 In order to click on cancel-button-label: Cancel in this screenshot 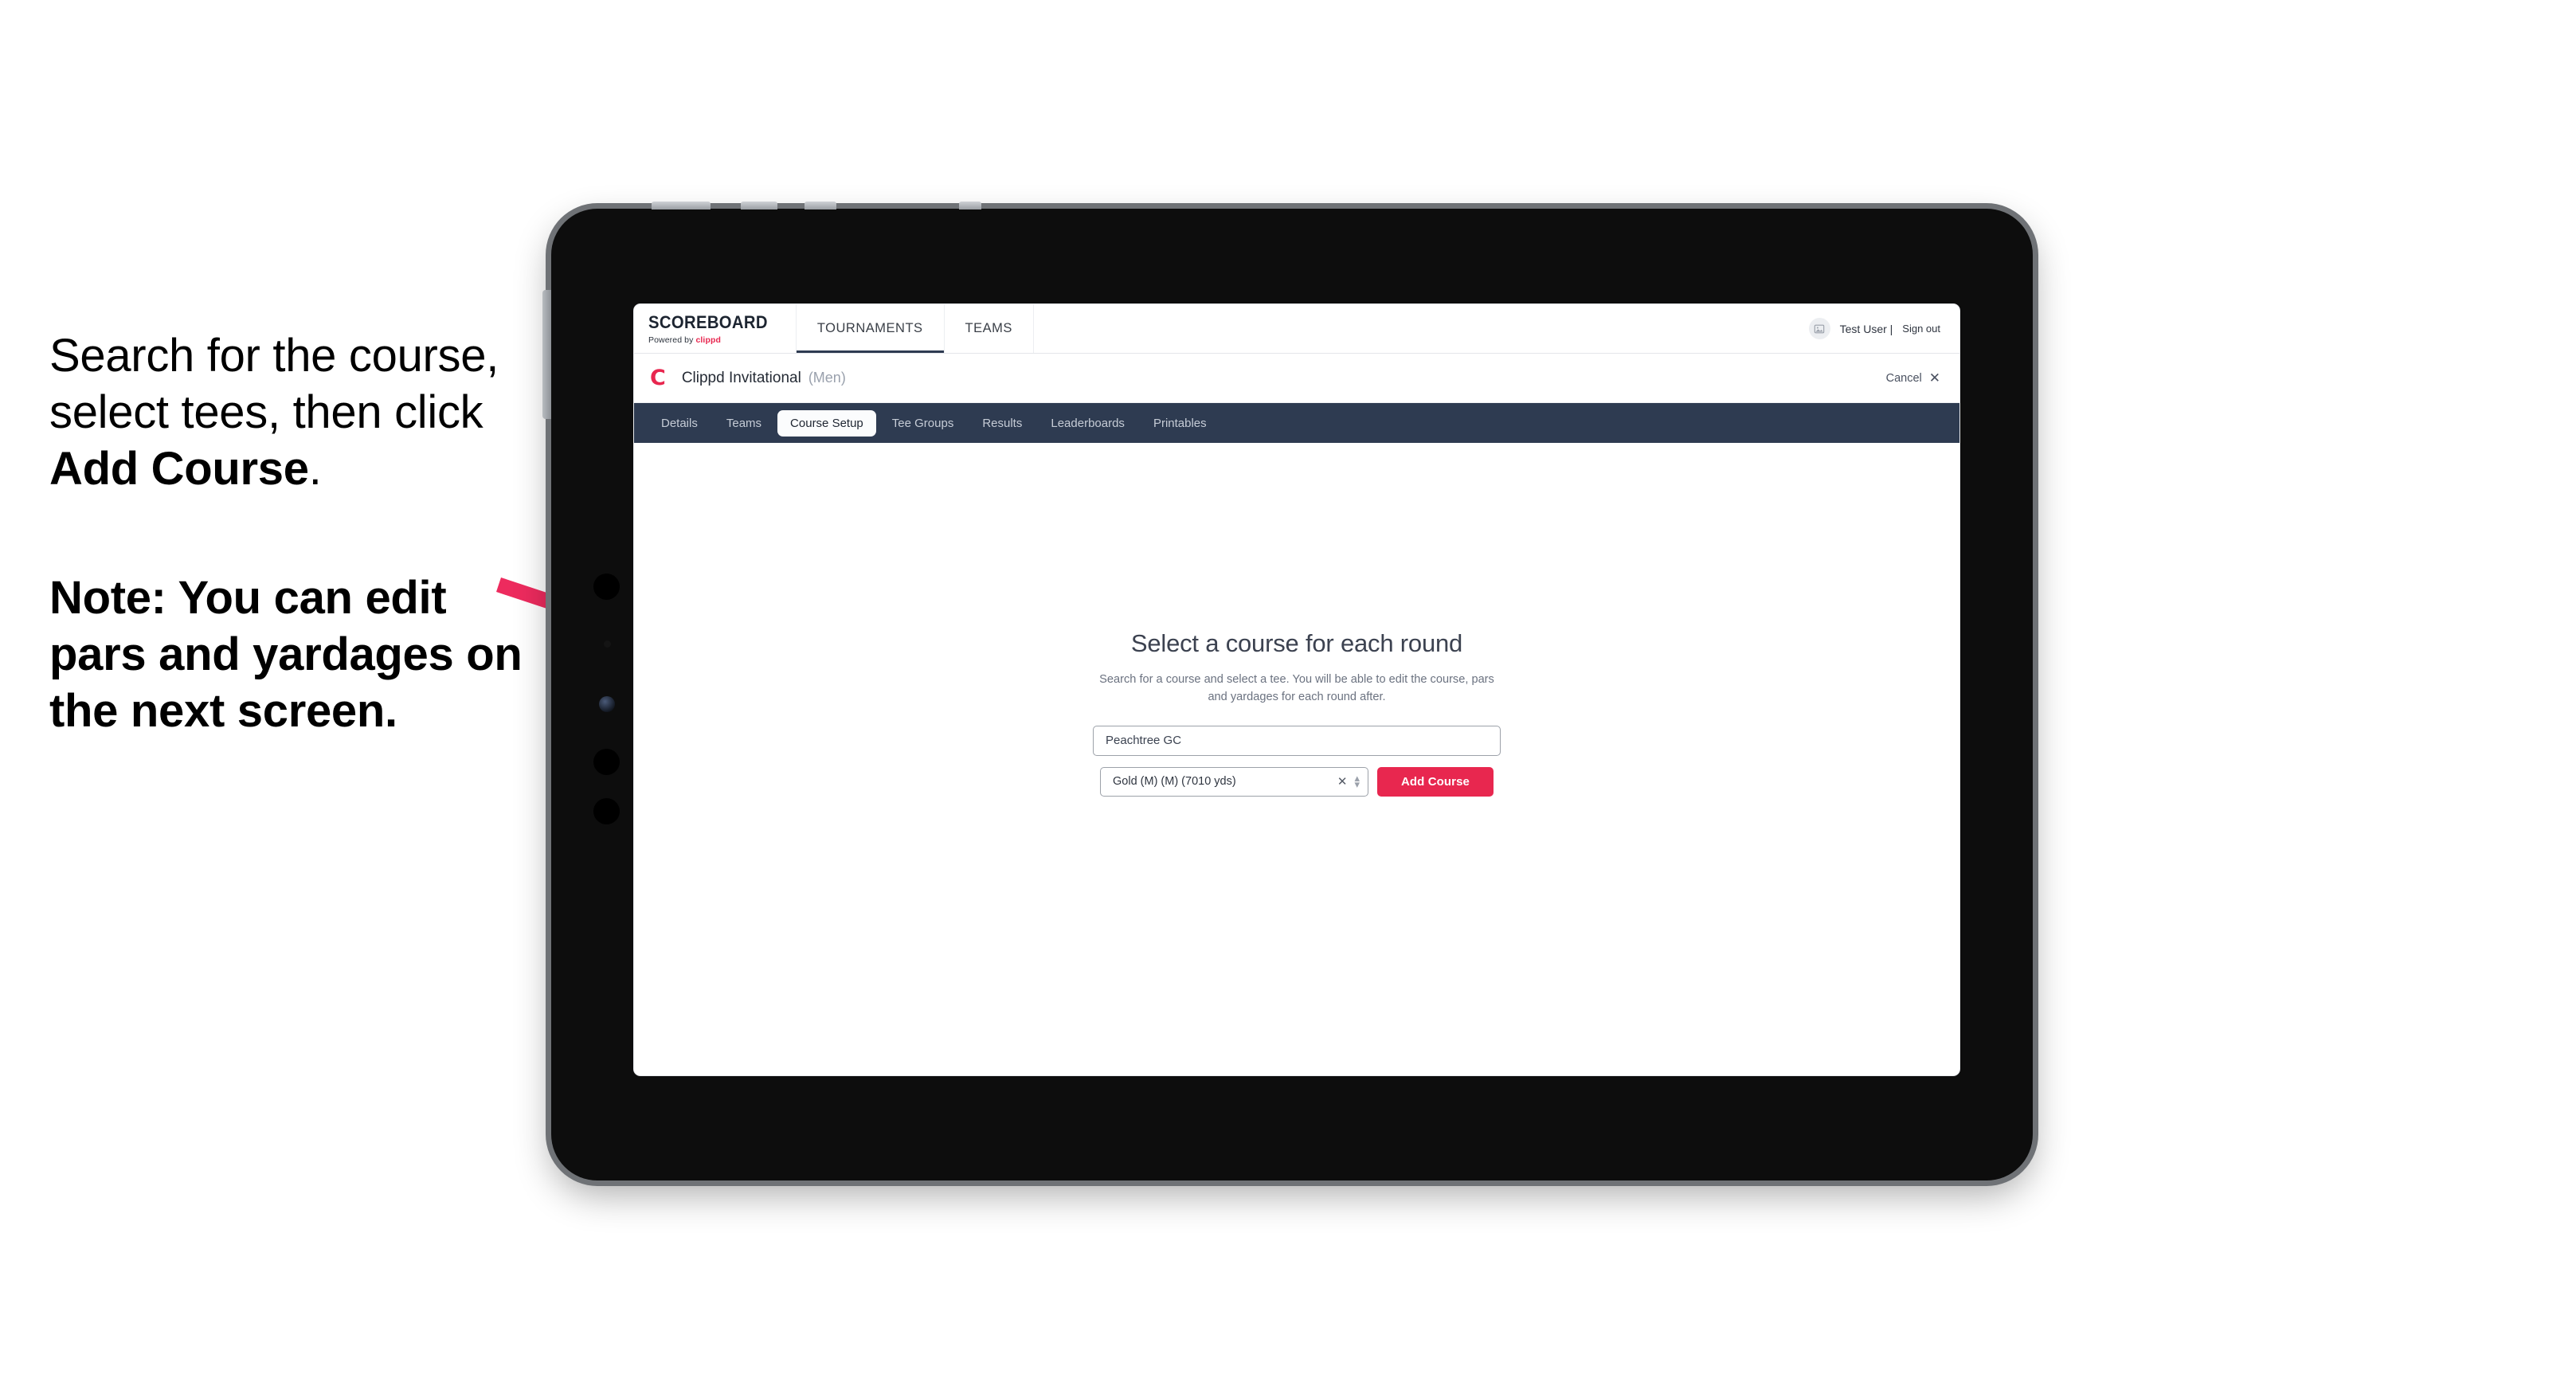, I will do `click(1903, 378)`.